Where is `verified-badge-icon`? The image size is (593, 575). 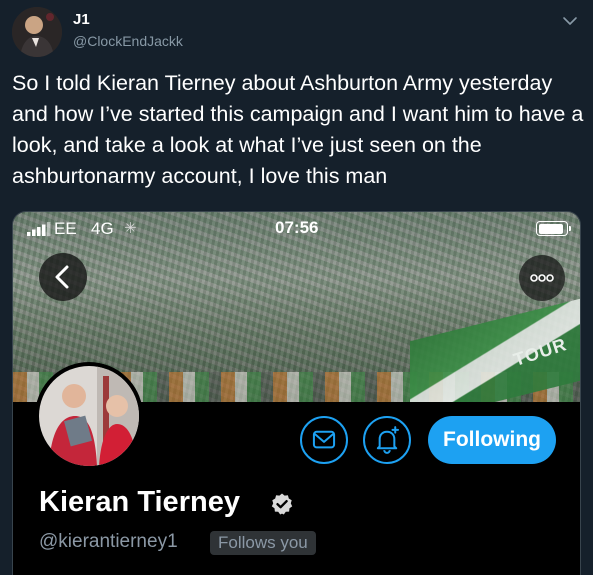 verified-badge-icon is located at coordinates (282, 504).